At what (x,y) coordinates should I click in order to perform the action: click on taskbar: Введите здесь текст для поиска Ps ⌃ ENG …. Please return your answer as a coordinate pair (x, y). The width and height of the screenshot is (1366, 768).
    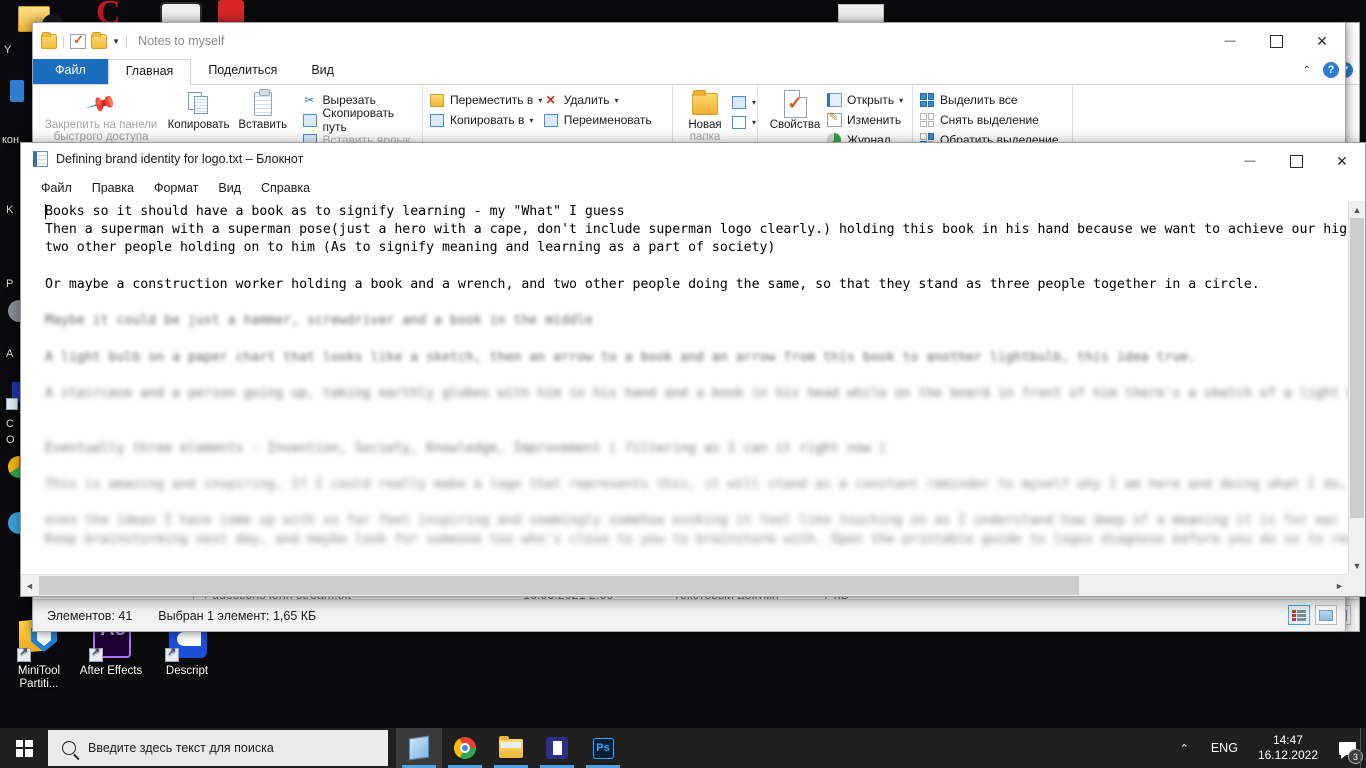
    Looking at the image, I should click on (683, 748).